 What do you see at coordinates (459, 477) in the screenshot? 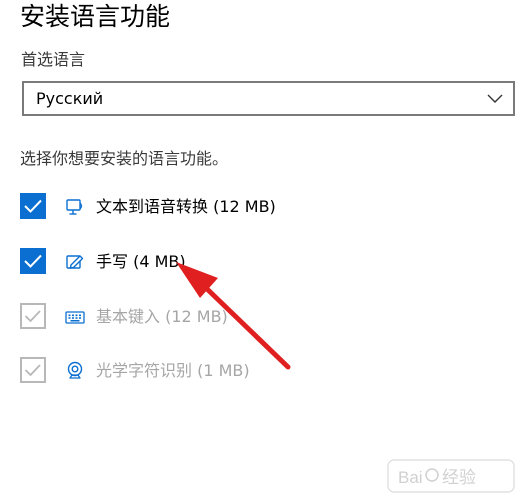
I see `svg-text: 经验` at bounding box center [459, 477].